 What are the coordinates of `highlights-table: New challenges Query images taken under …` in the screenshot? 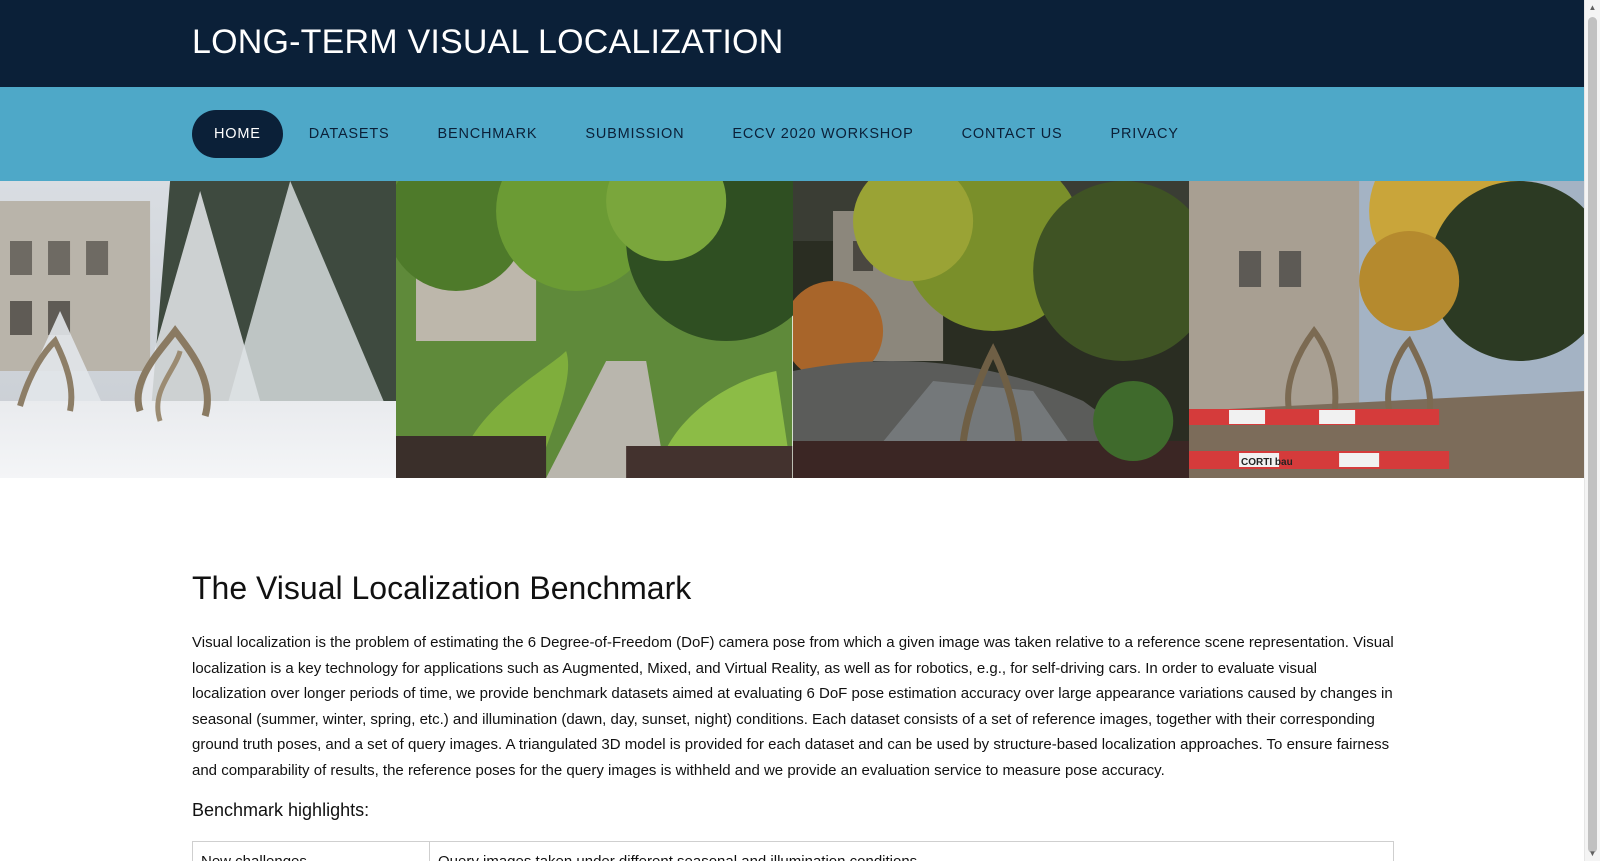 It's located at (793, 850).